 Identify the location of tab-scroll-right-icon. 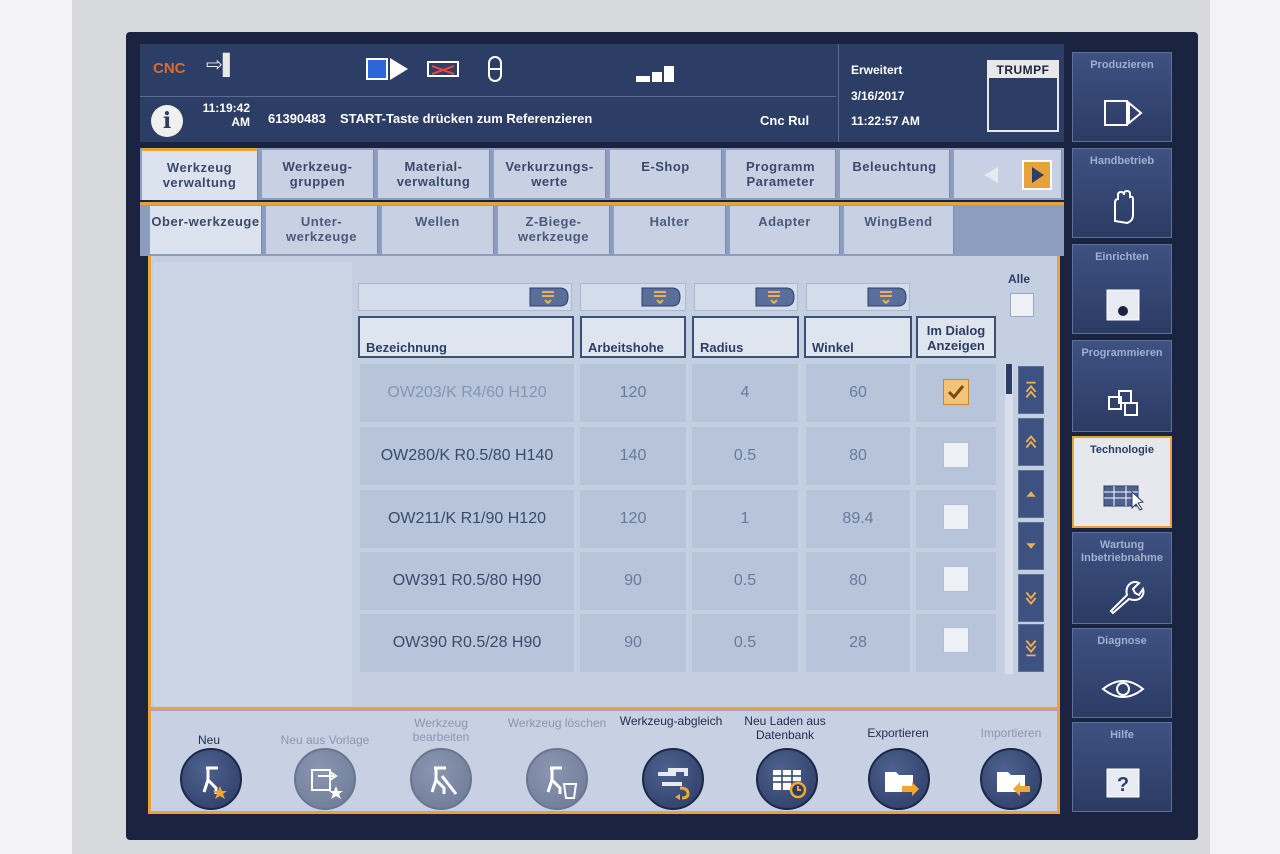
(1037, 175).